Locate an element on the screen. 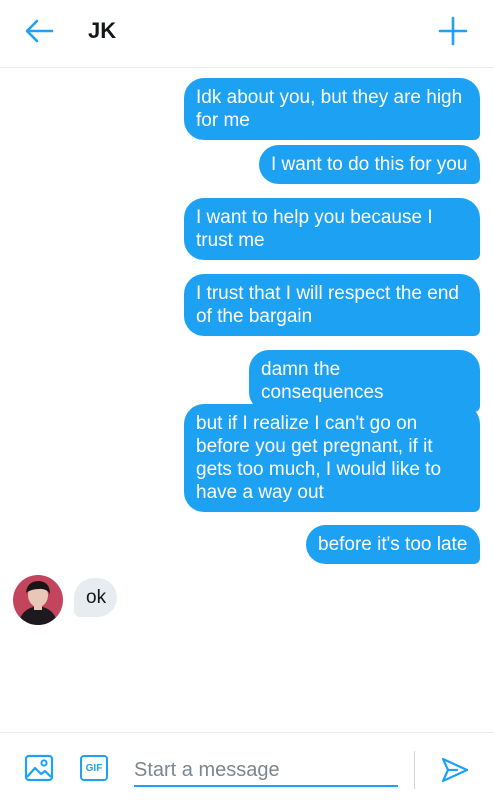  received-message: ok is located at coordinates (95, 597).